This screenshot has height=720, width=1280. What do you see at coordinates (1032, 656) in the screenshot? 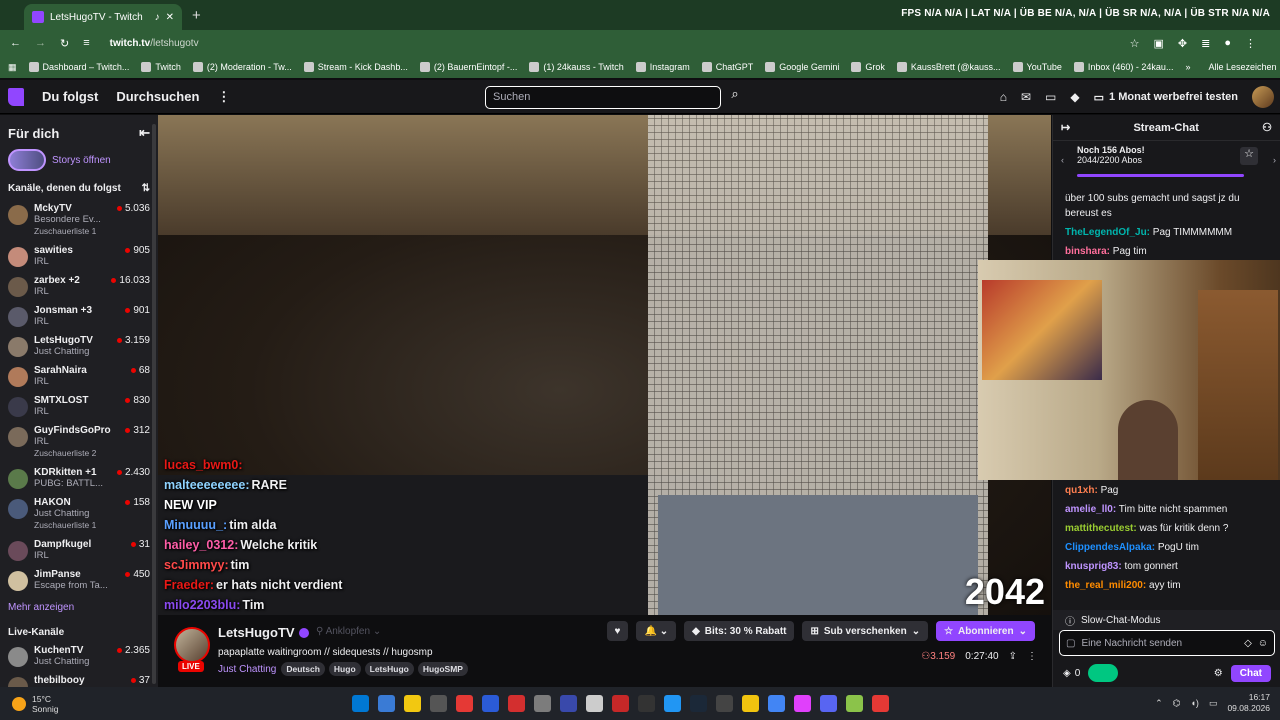
I see `more-options-icon: ⋮` at bounding box center [1032, 656].